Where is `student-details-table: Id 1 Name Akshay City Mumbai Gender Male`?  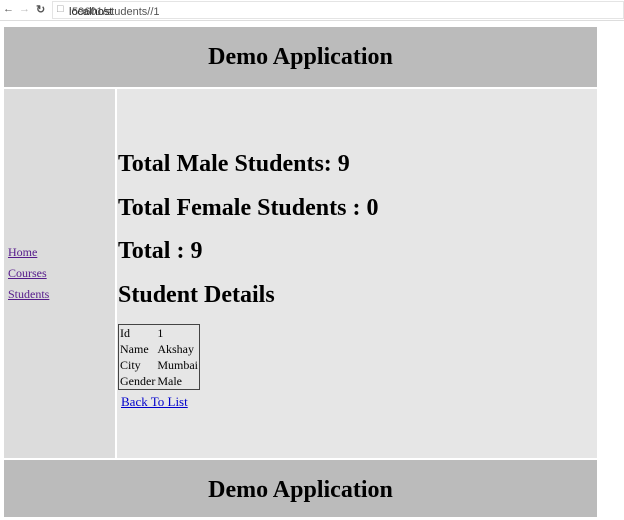 student-details-table: Id 1 Name Akshay City Mumbai Gender Male is located at coordinates (159, 357).